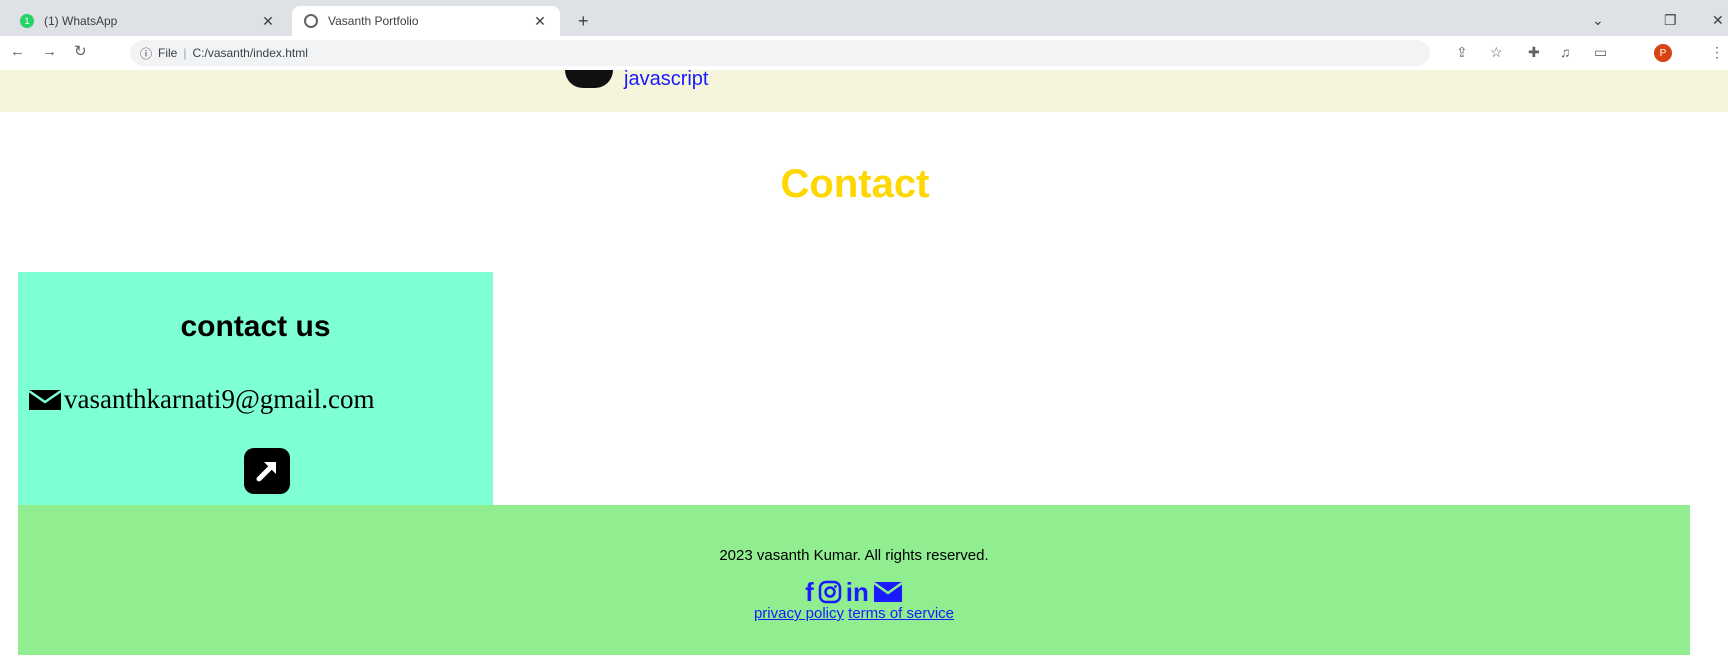 This screenshot has height=667, width=1728. I want to click on envelope-glyph, so click(888, 591).